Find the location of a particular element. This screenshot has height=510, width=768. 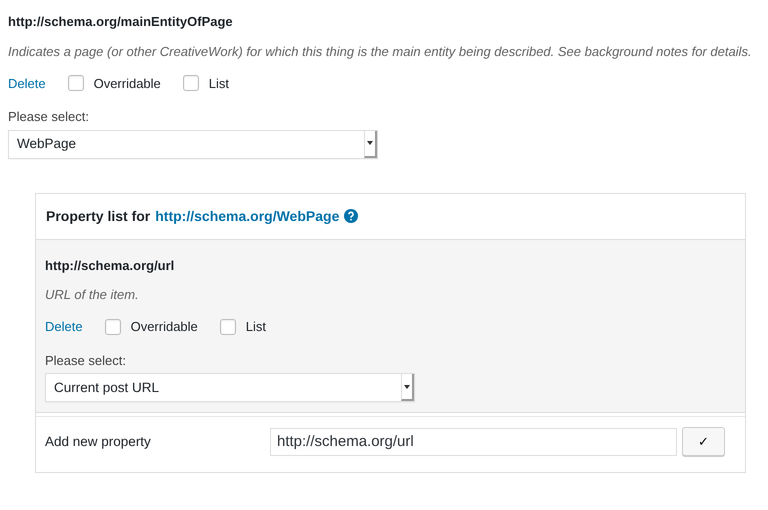

help-icon is located at coordinates (351, 216).